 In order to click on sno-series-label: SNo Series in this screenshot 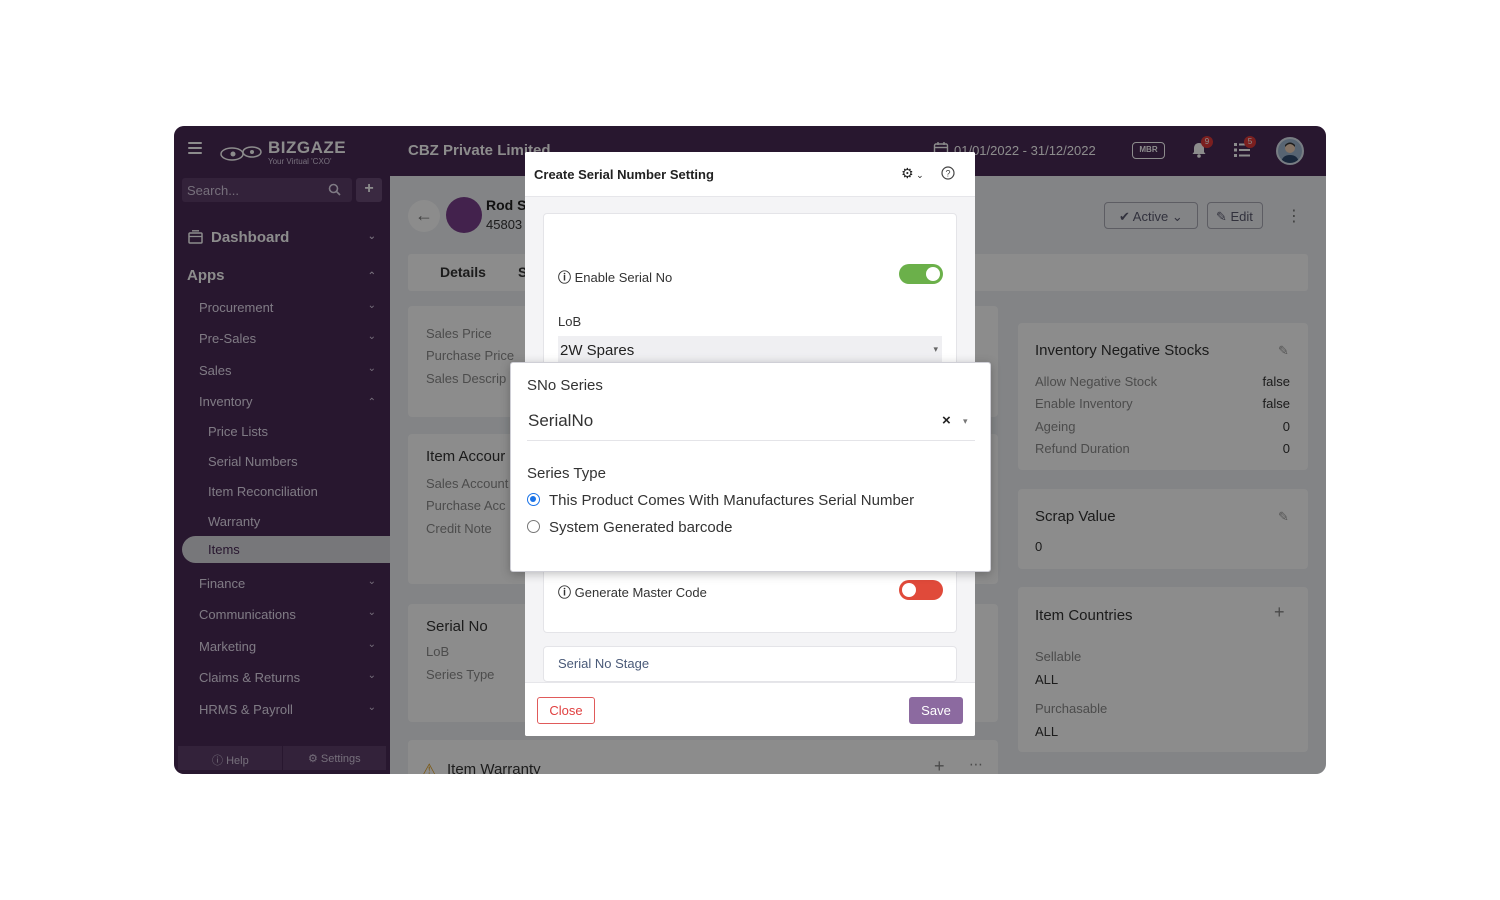, I will do `click(565, 385)`.